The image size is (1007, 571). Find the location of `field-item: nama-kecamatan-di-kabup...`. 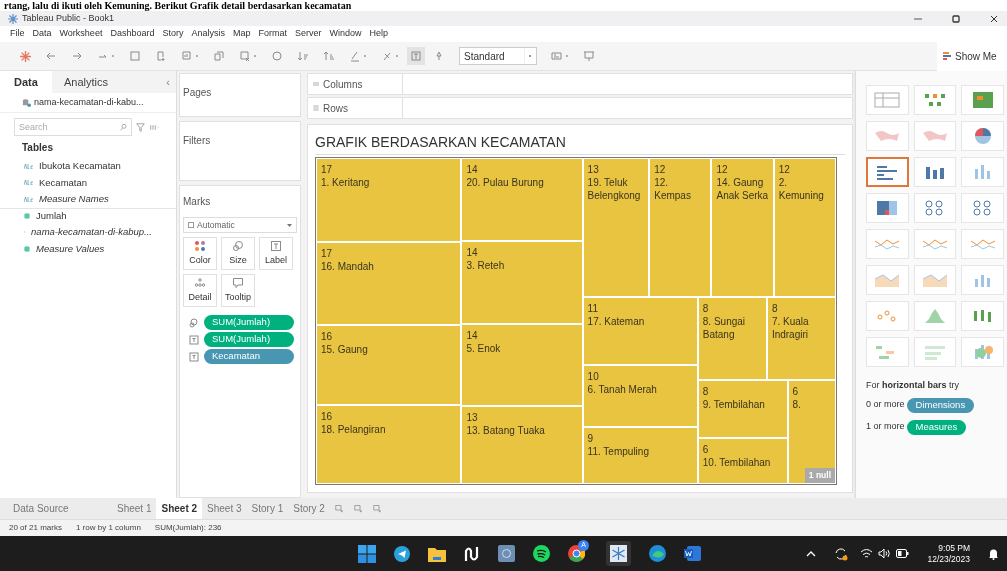

field-item: nama-kecamatan-di-kabup... is located at coordinates (91, 232).